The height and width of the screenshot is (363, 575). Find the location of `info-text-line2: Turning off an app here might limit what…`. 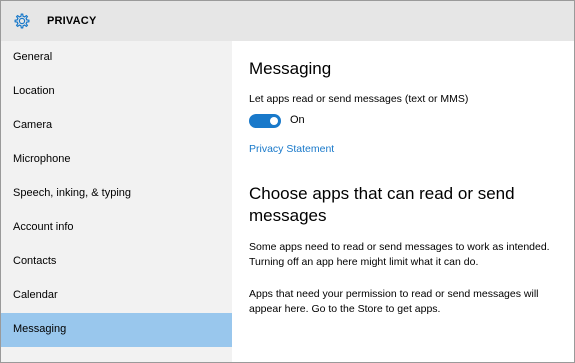

info-text-line2: Turning off an app here might limit what… is located at coordinates (364, 262).